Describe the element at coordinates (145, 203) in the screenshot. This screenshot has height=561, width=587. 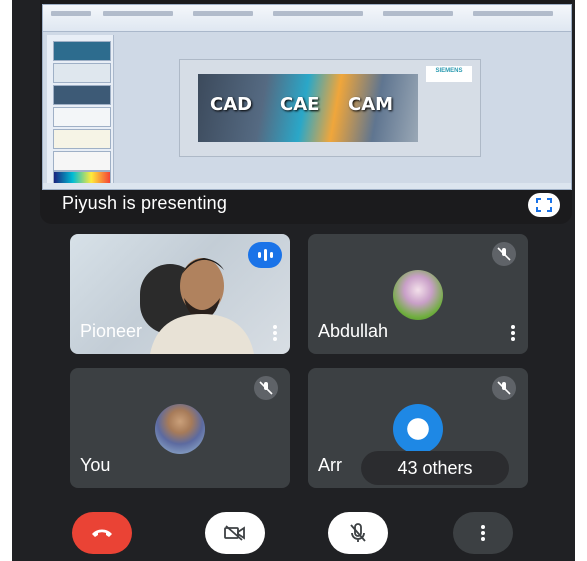
I see `presenter-label: Piyush is presenting` at that location.